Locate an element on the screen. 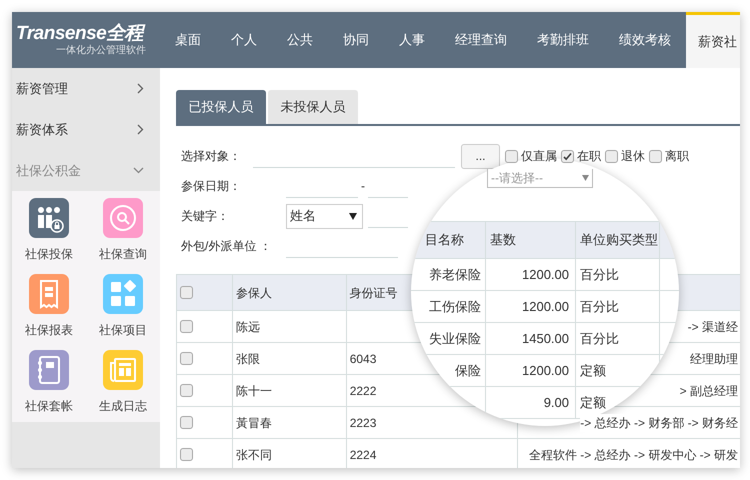  sidebar-item: 薪资体系 is located at coordinates (86, 129).